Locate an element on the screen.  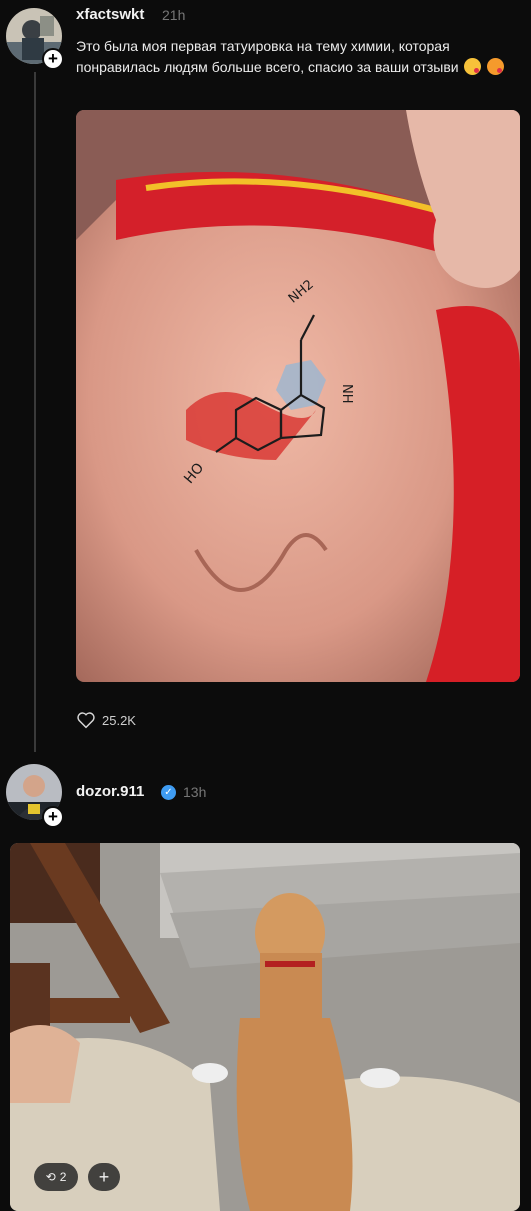
add-plus-button: + is located at coordinates (104, 1177).